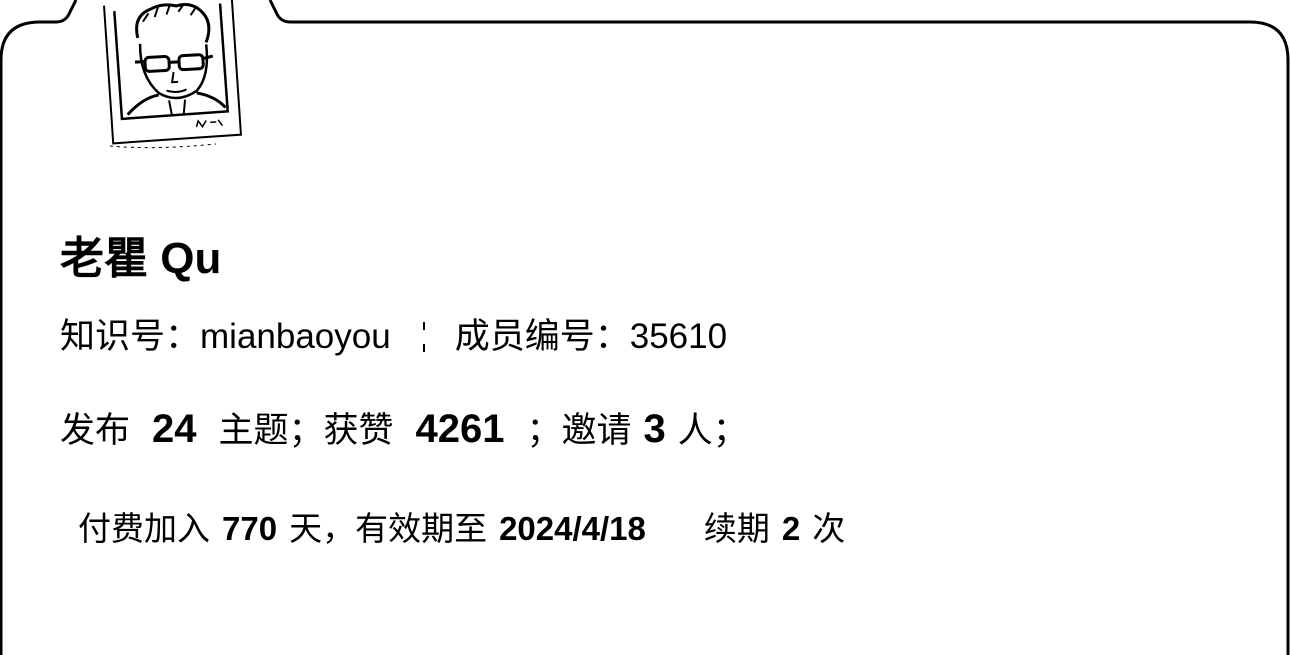  What do you see at coordinates (141, 258) in the screenshot?
I see `user-name: 老瞿 Qu` at bounding box center [141, 258].